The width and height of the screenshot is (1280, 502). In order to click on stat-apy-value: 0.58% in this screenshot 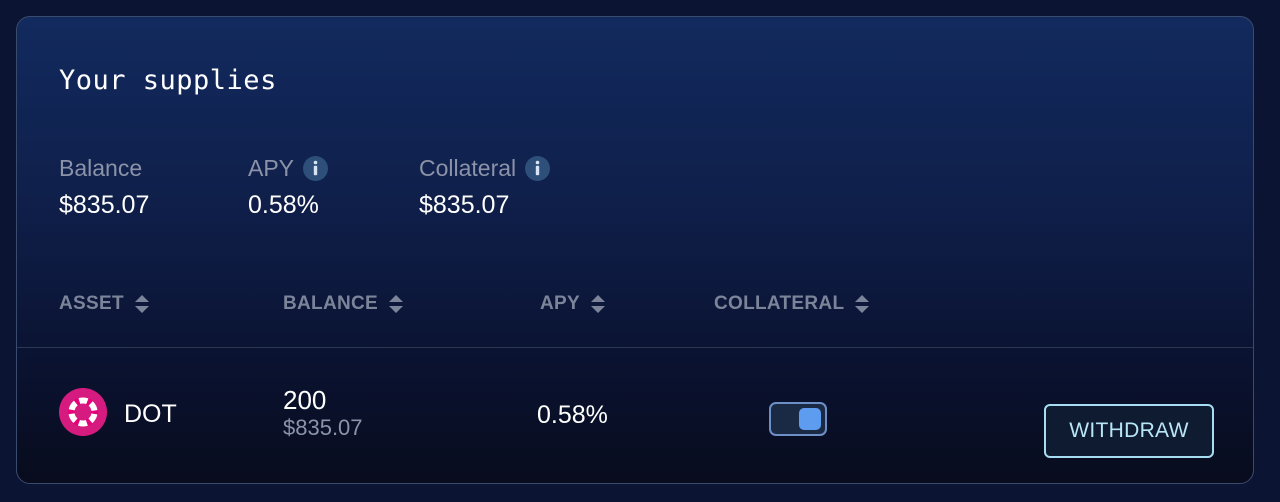, I will do `click(283, 205)`.